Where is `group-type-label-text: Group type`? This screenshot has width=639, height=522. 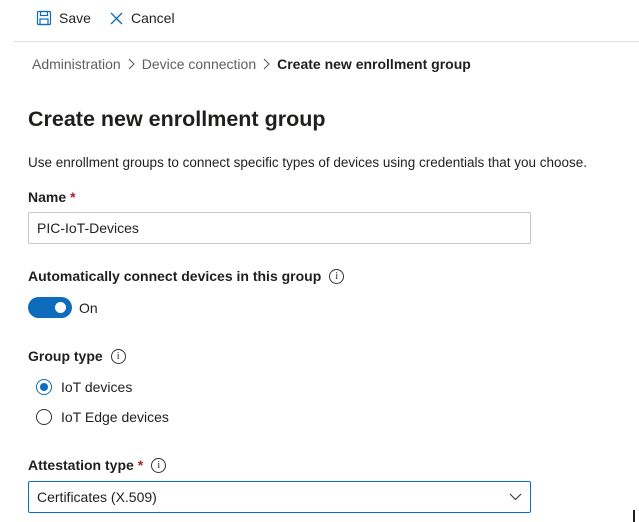
group-type-label-text: Group type is located at coordinates (65, 356).